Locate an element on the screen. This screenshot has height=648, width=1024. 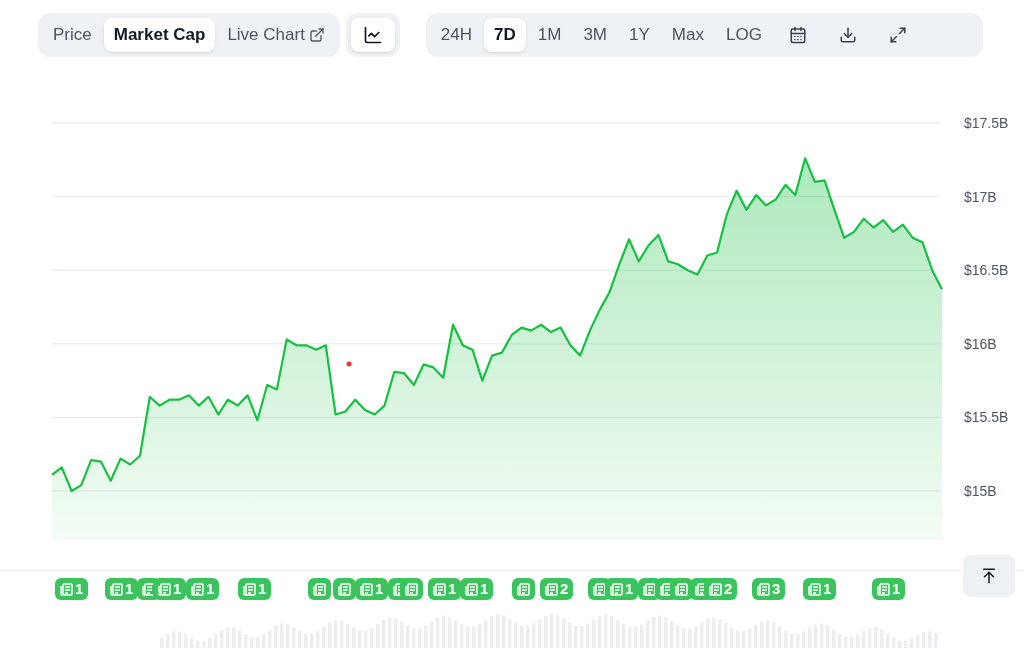
tab: Max is located at coordinates (687, 35).